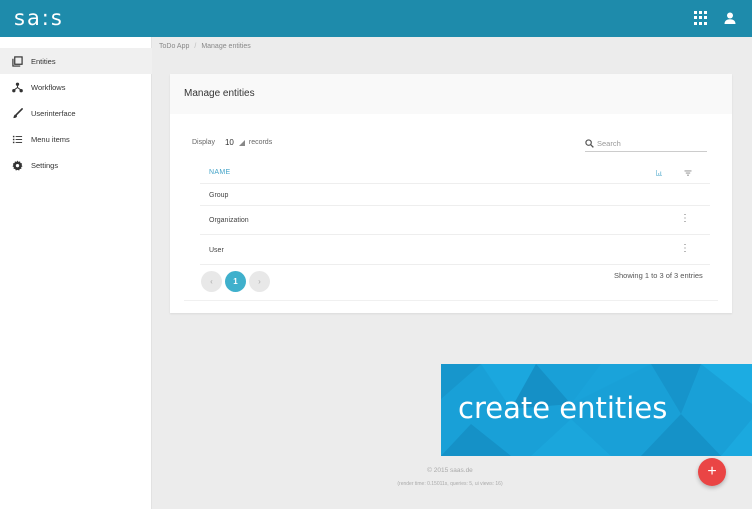 This screenshot has height=509, width=752. Describe the element at coordinates (48, 87) in the screenshot. I see `sidebar-item-label: Workflows` at that location.